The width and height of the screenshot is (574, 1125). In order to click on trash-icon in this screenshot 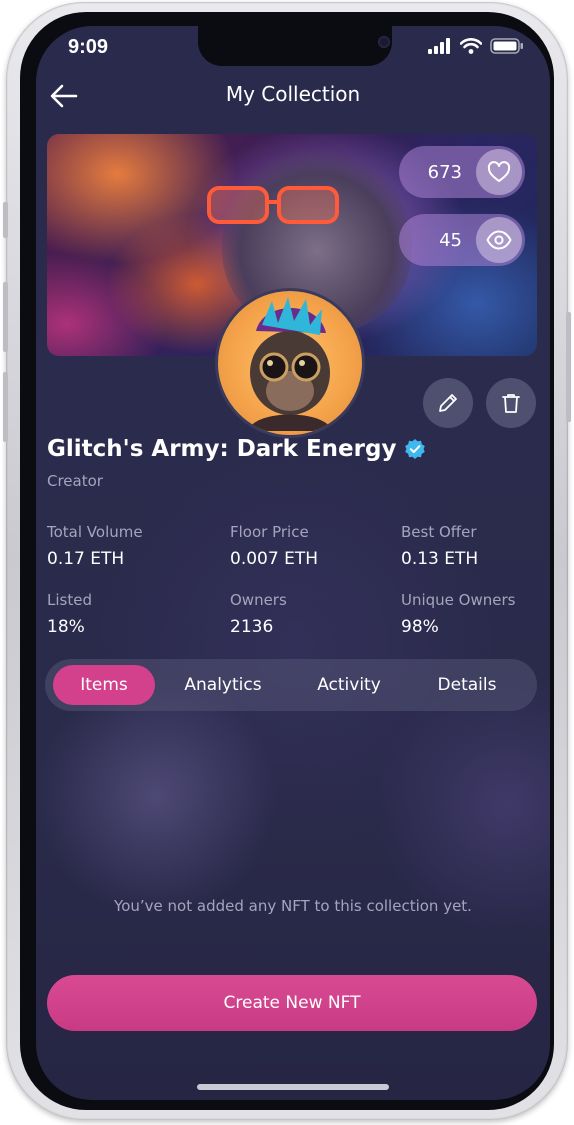, I will do `click(511, 403)`.